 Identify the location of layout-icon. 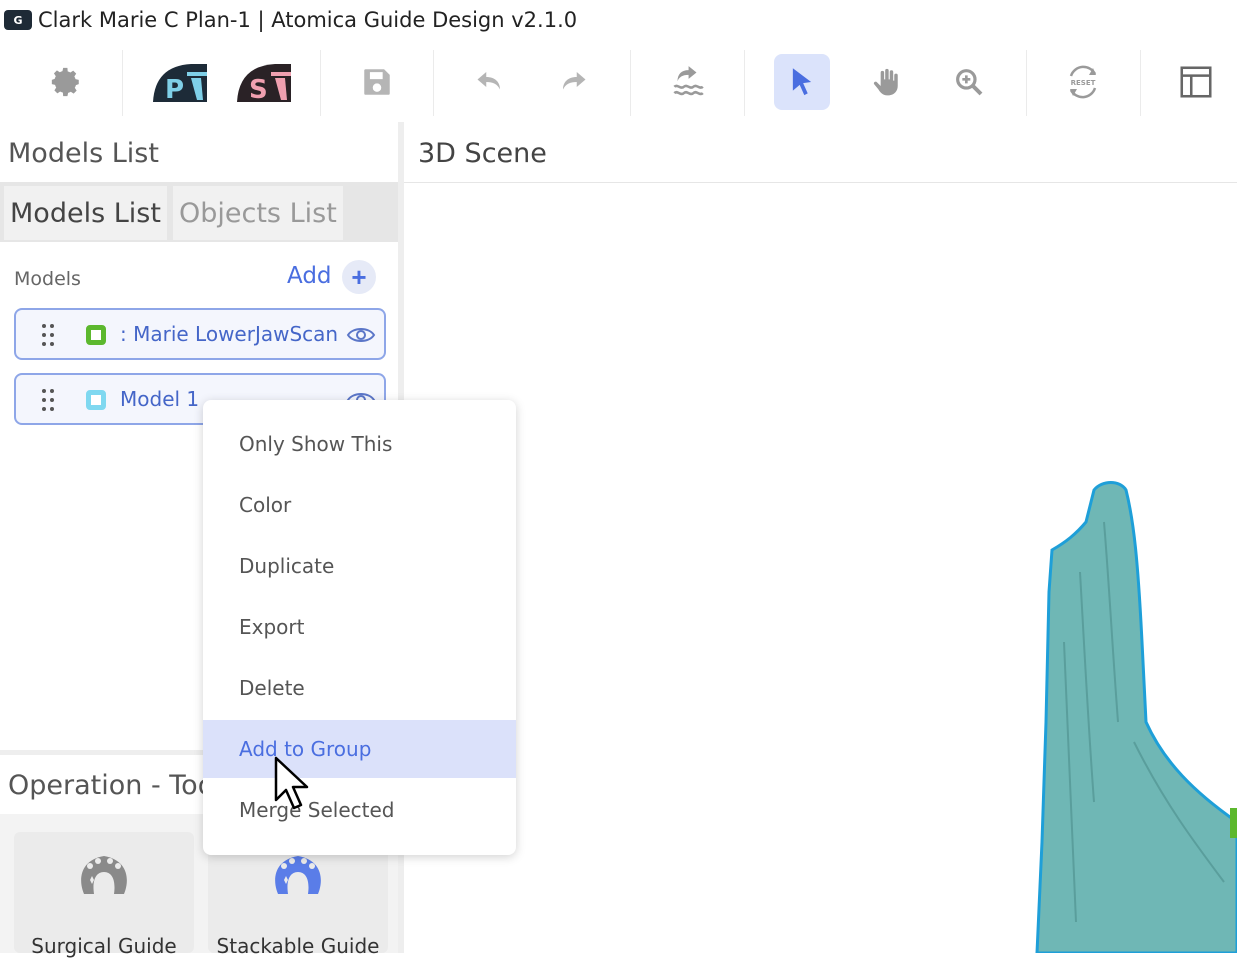
(1196, 82).